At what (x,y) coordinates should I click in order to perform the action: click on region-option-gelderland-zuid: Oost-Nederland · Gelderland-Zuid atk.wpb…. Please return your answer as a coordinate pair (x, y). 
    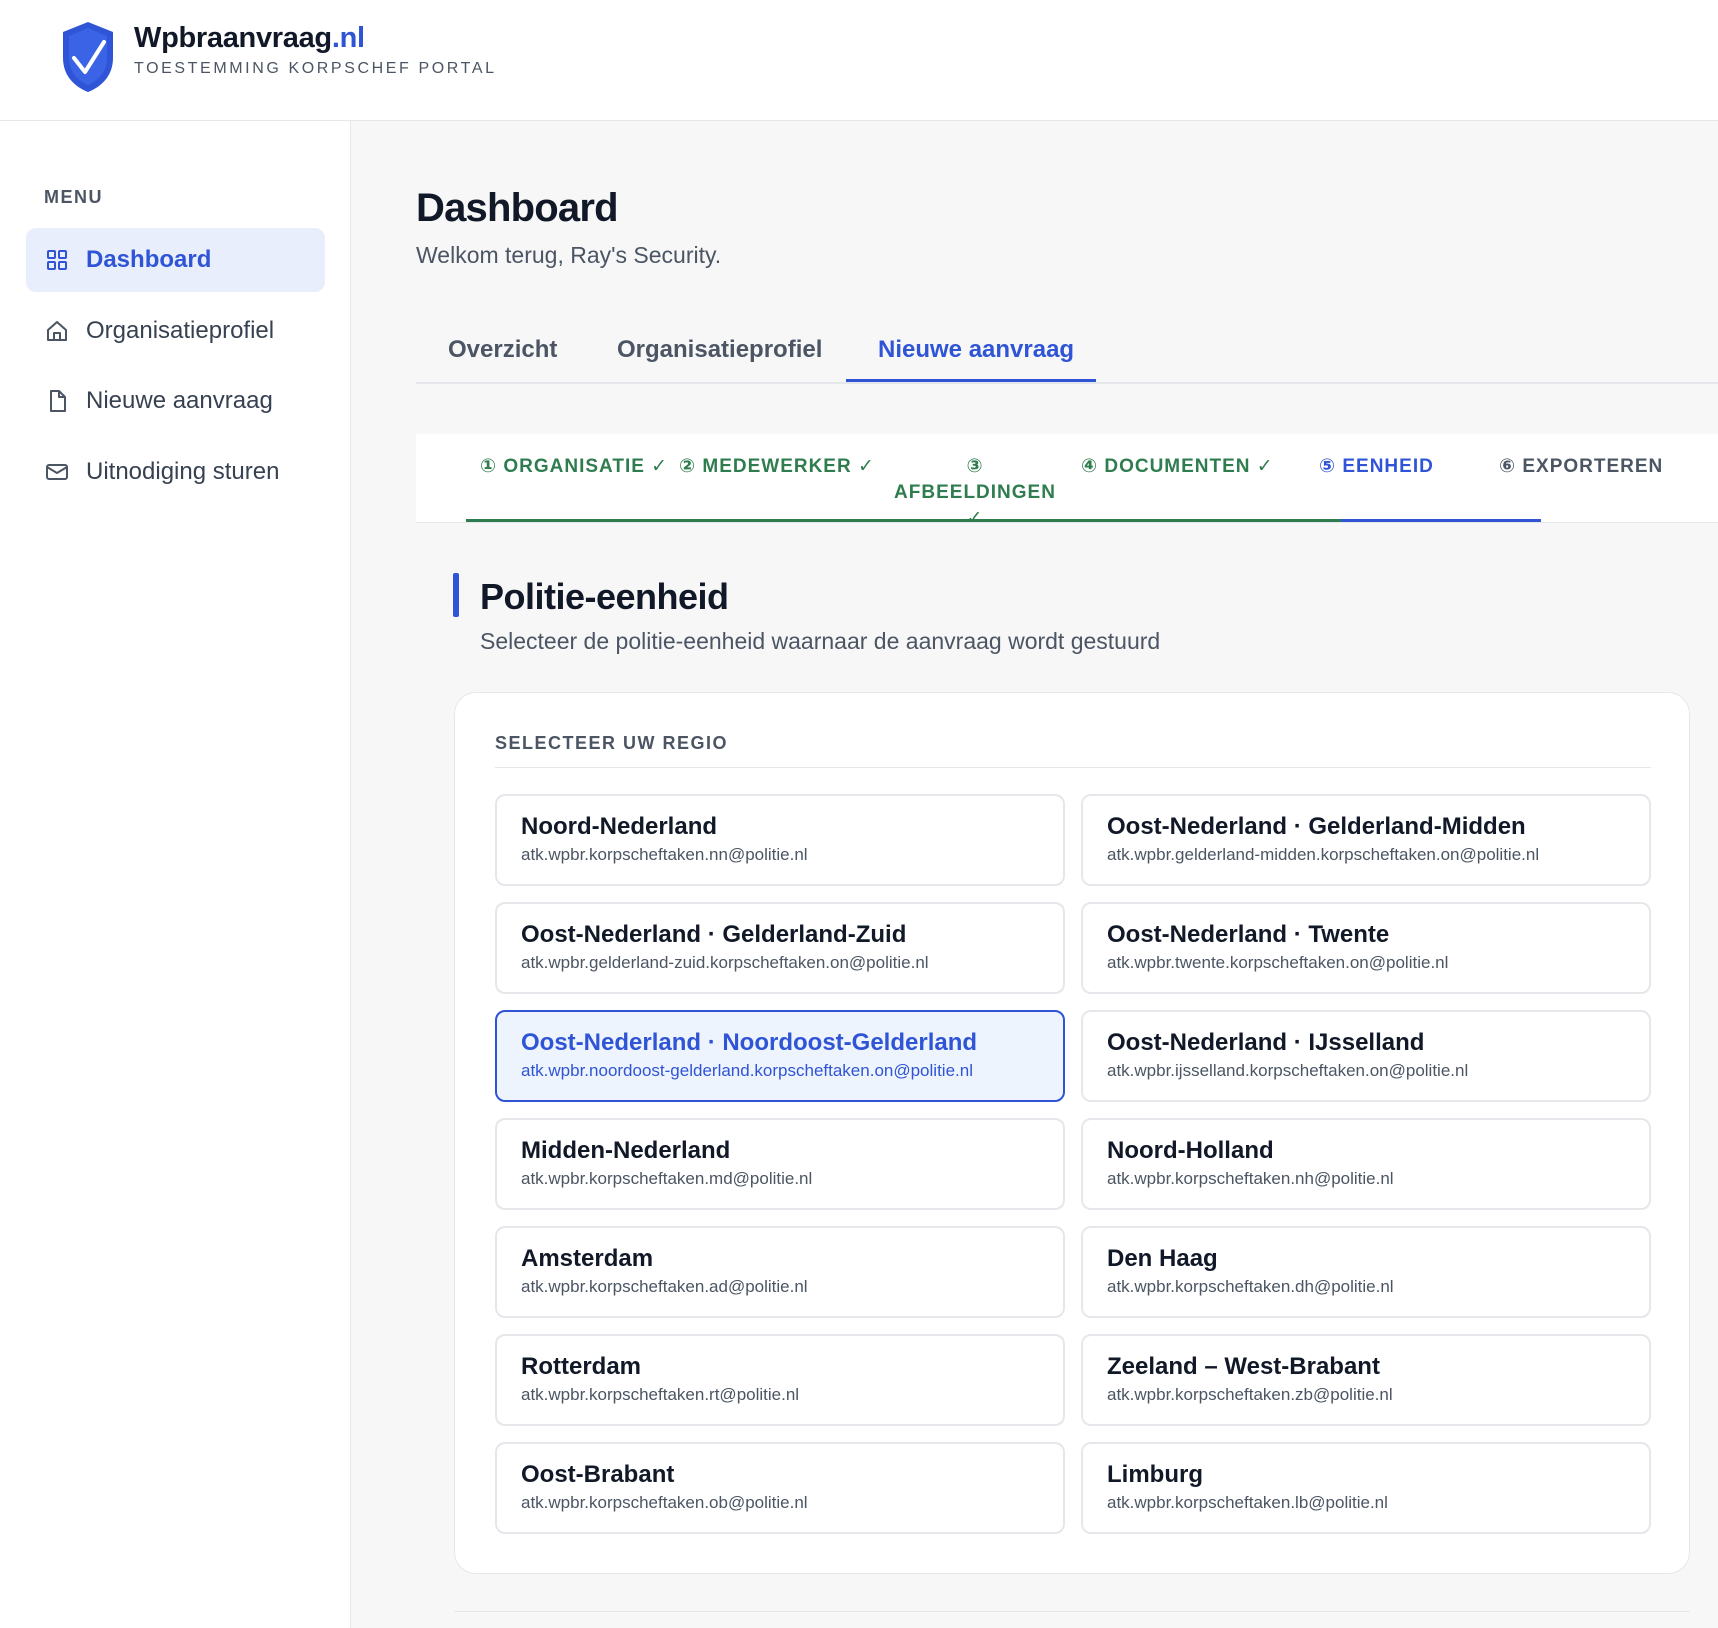
    Looking at the image, I should click on (780, 948).